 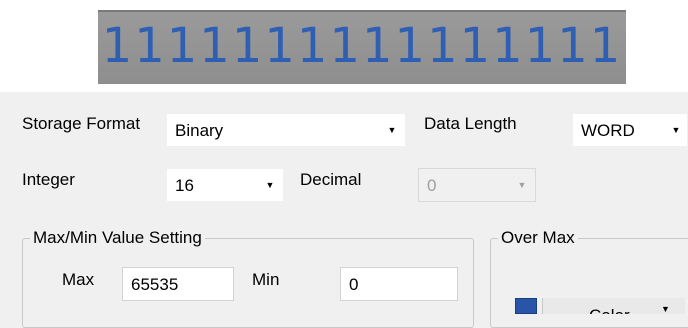 What do you see at coordinates (609, 310) in the screenshot?
I see `color-label: Color` at bounding box center [609, 310].